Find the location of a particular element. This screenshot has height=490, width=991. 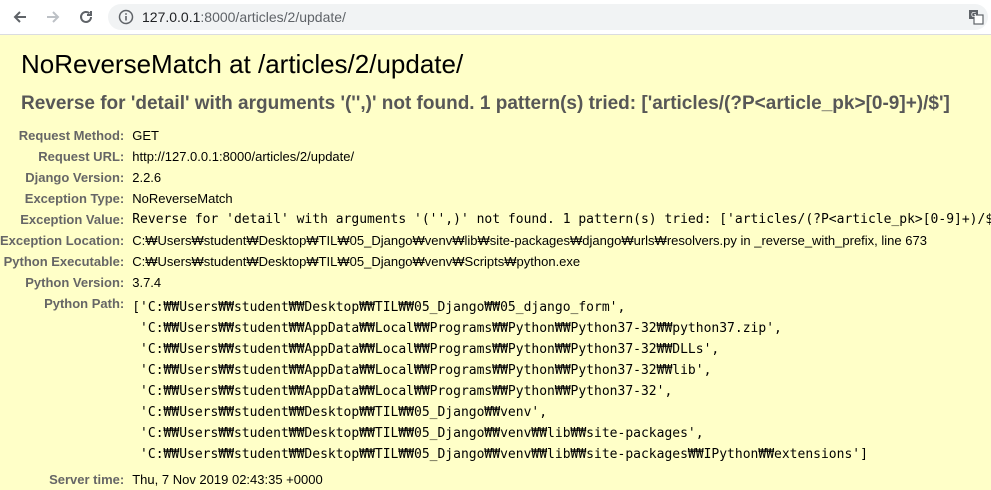

table-row: Exception Type: NoReverseMatch is located at coordinates (495, 198).